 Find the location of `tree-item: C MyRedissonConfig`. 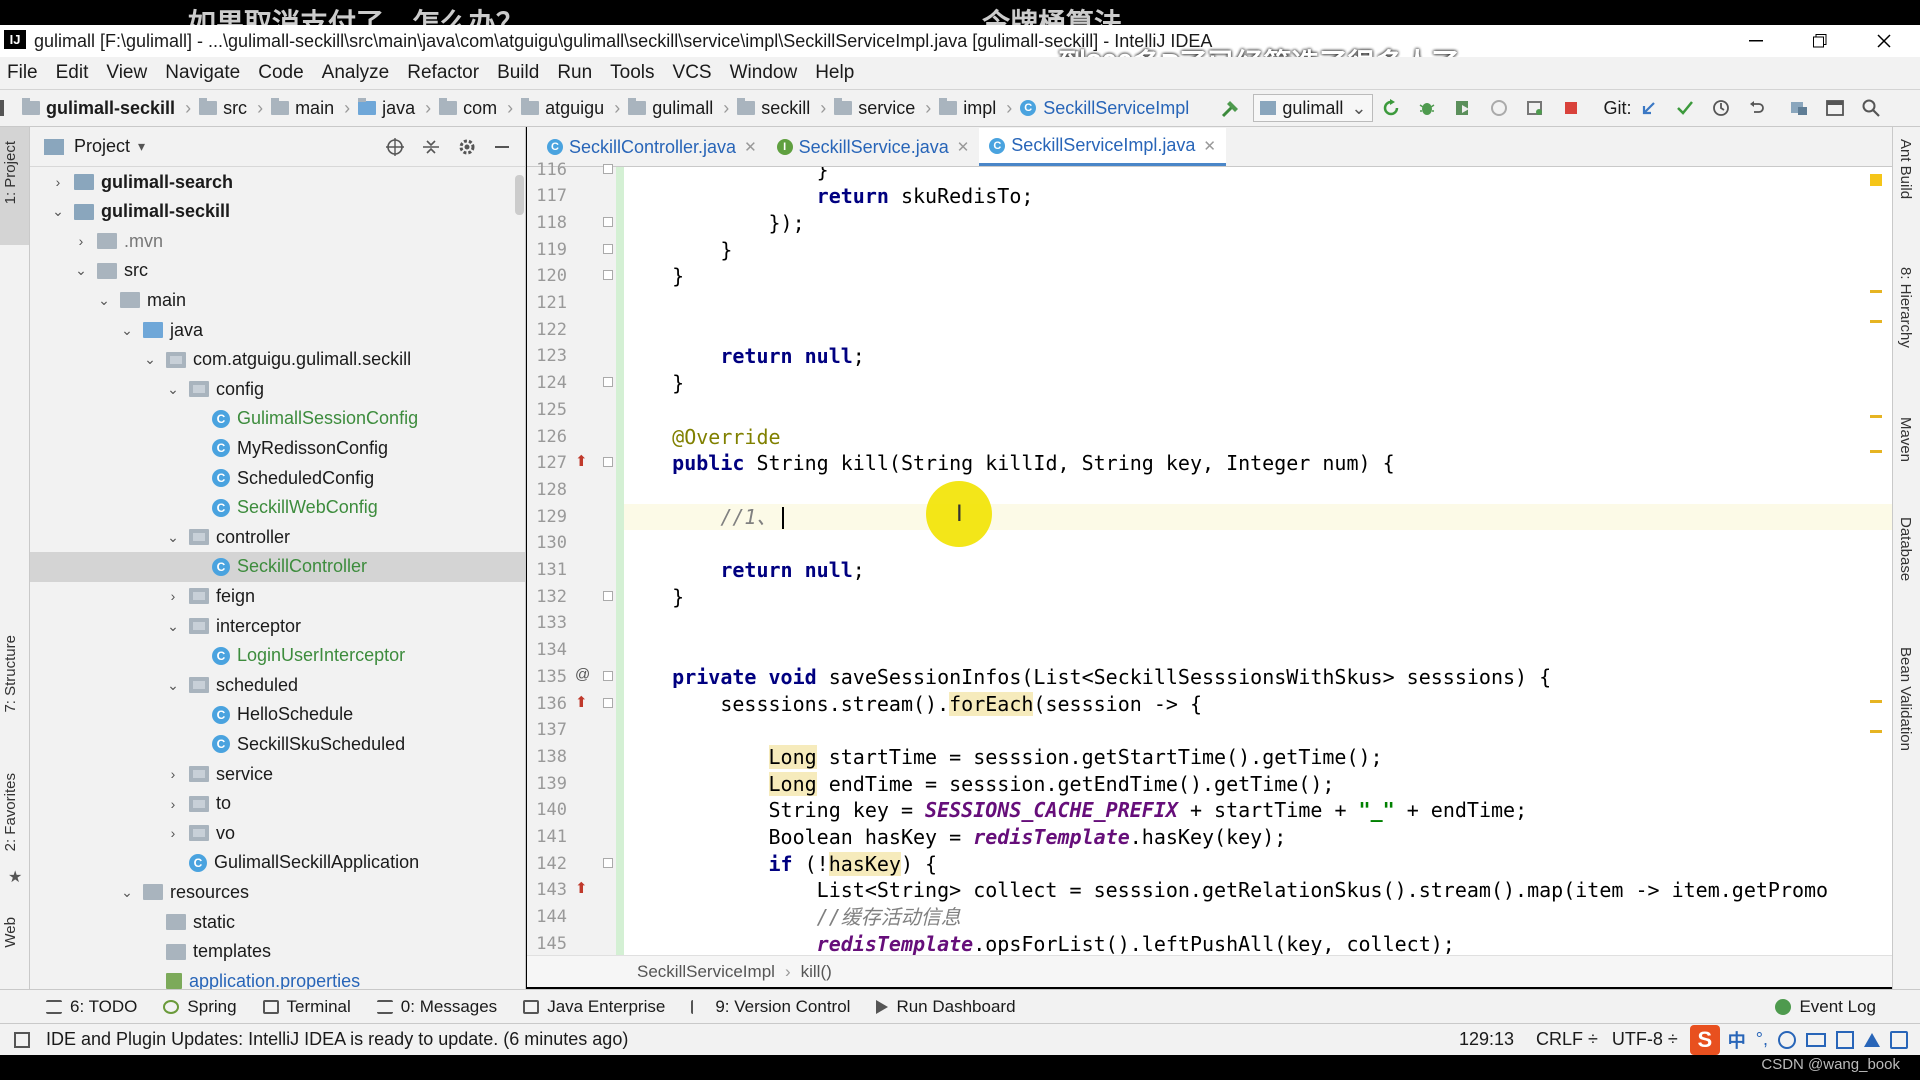

tree-item: C MyRedissonConfig is located at coordinates (277, 448).